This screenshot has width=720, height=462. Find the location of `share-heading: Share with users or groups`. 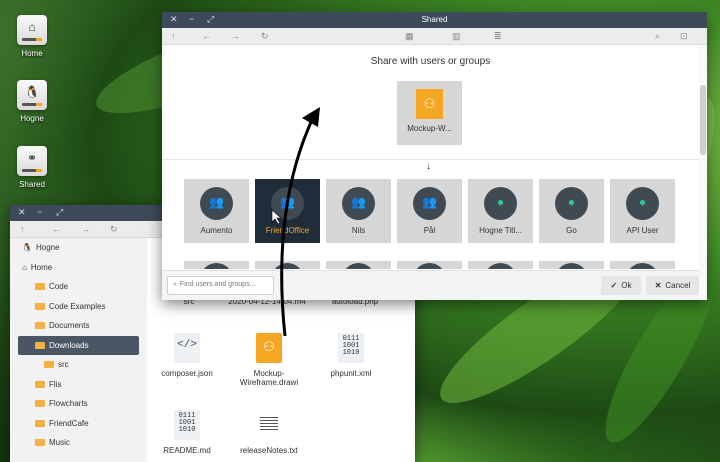

share-heading: Share with users or groups is located at coordinates (430, 61).